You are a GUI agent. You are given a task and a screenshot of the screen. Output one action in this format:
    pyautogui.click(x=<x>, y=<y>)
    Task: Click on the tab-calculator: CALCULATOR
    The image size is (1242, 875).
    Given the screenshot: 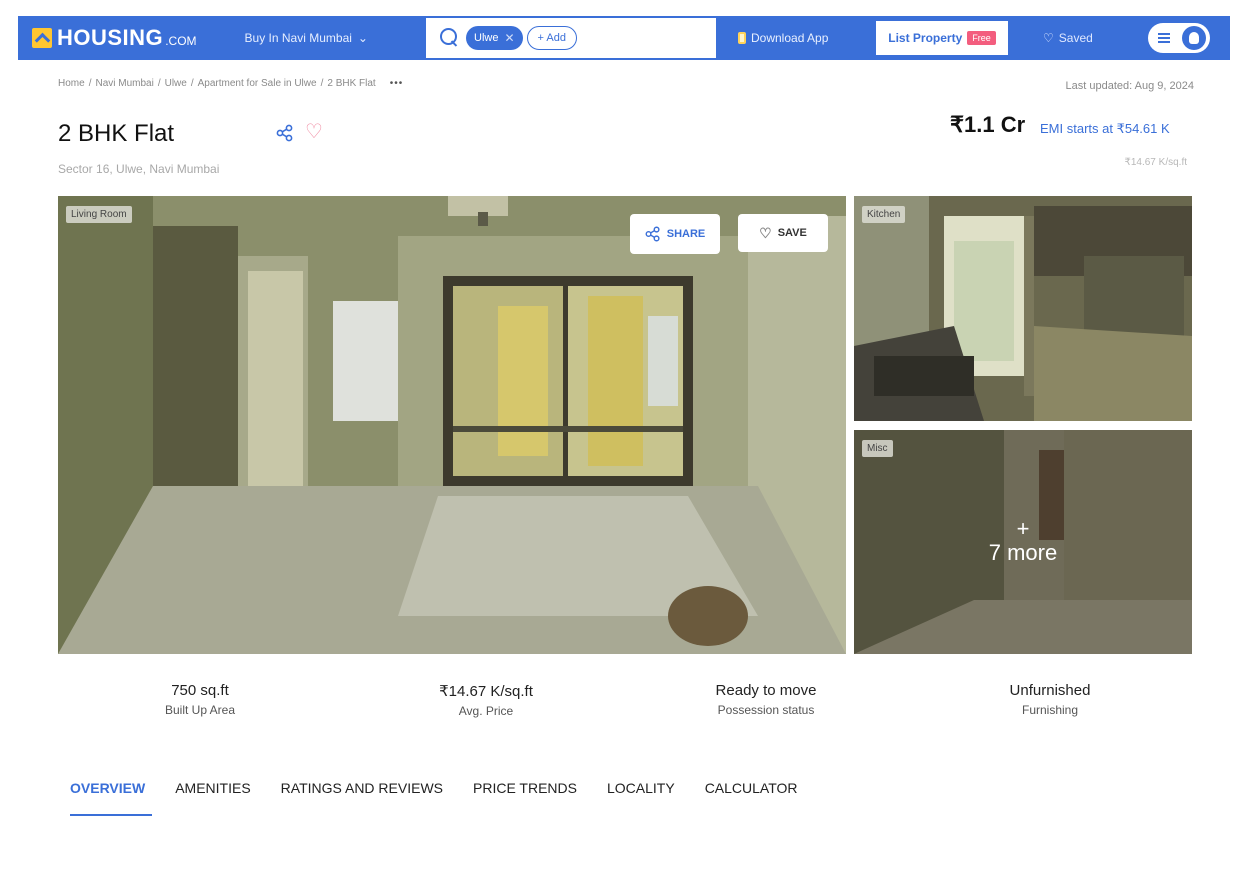 What is the action you would take?
    pyautogui.click(x=751, y=798)
    